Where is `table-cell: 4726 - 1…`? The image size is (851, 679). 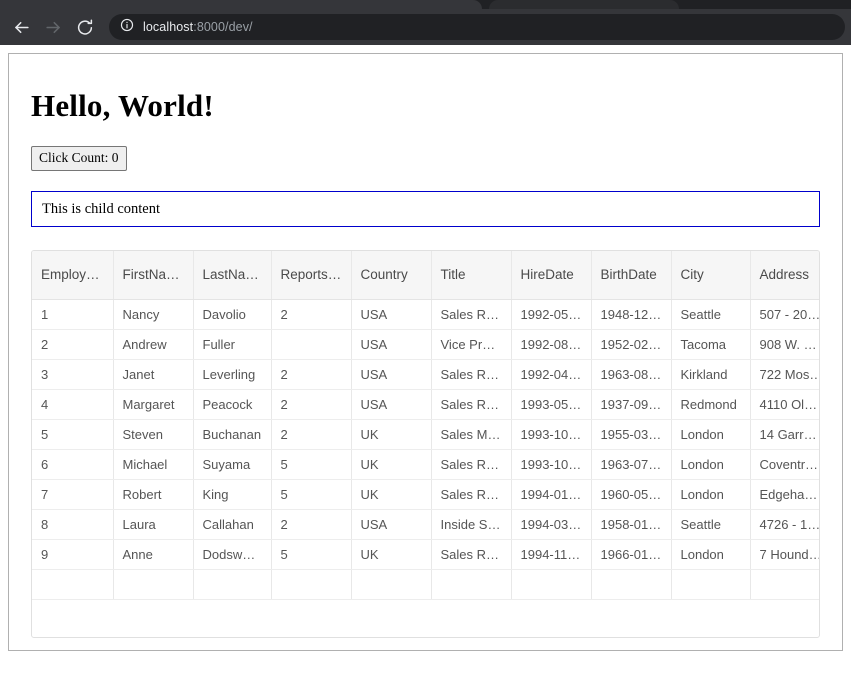 table-cell: 4726 - 1… is located at coordinates (784, 524).